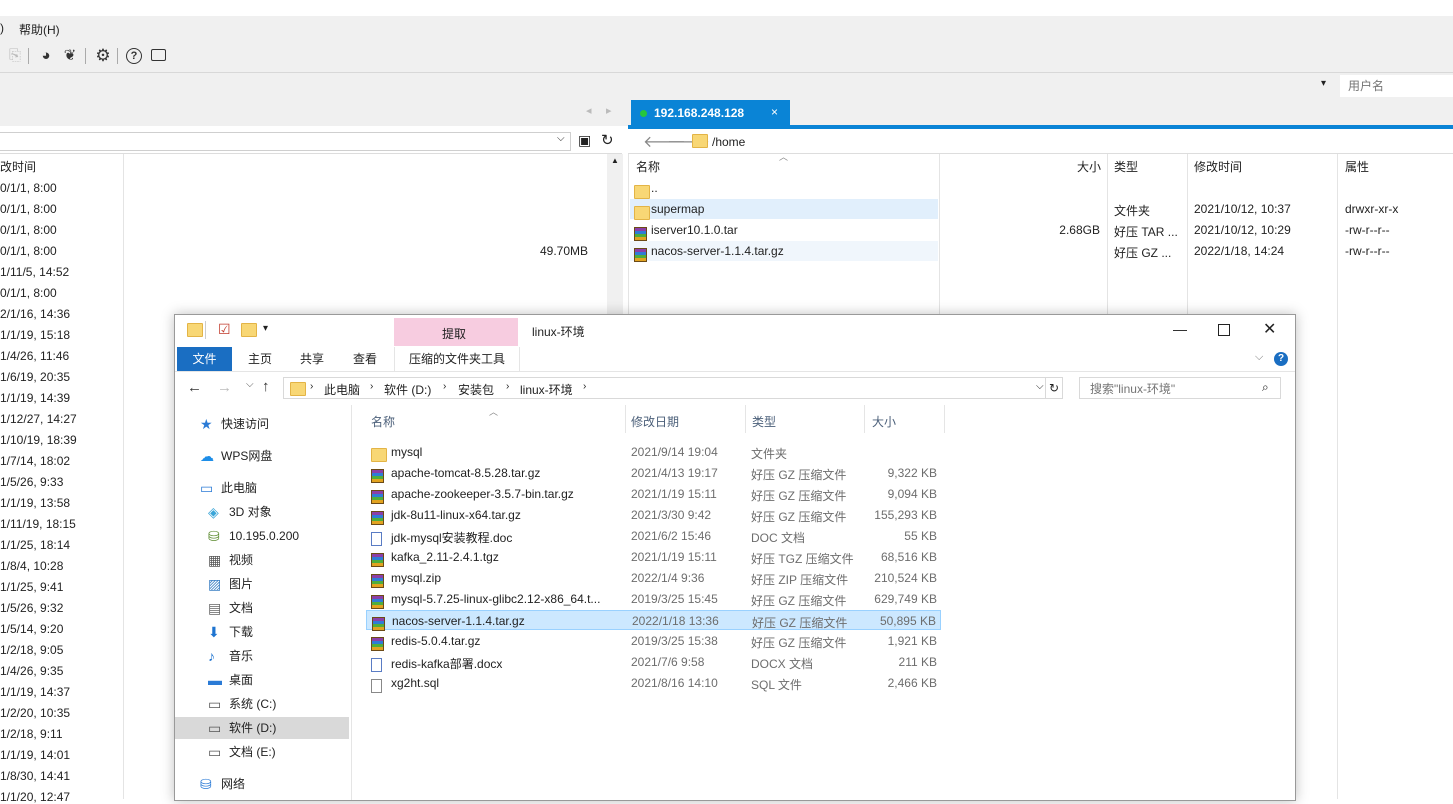 The width and height of the screenshot is (1453, 804). I want to click on nav-item-network-drive: ⛁ 10.195.0.200, so click(262, 536).